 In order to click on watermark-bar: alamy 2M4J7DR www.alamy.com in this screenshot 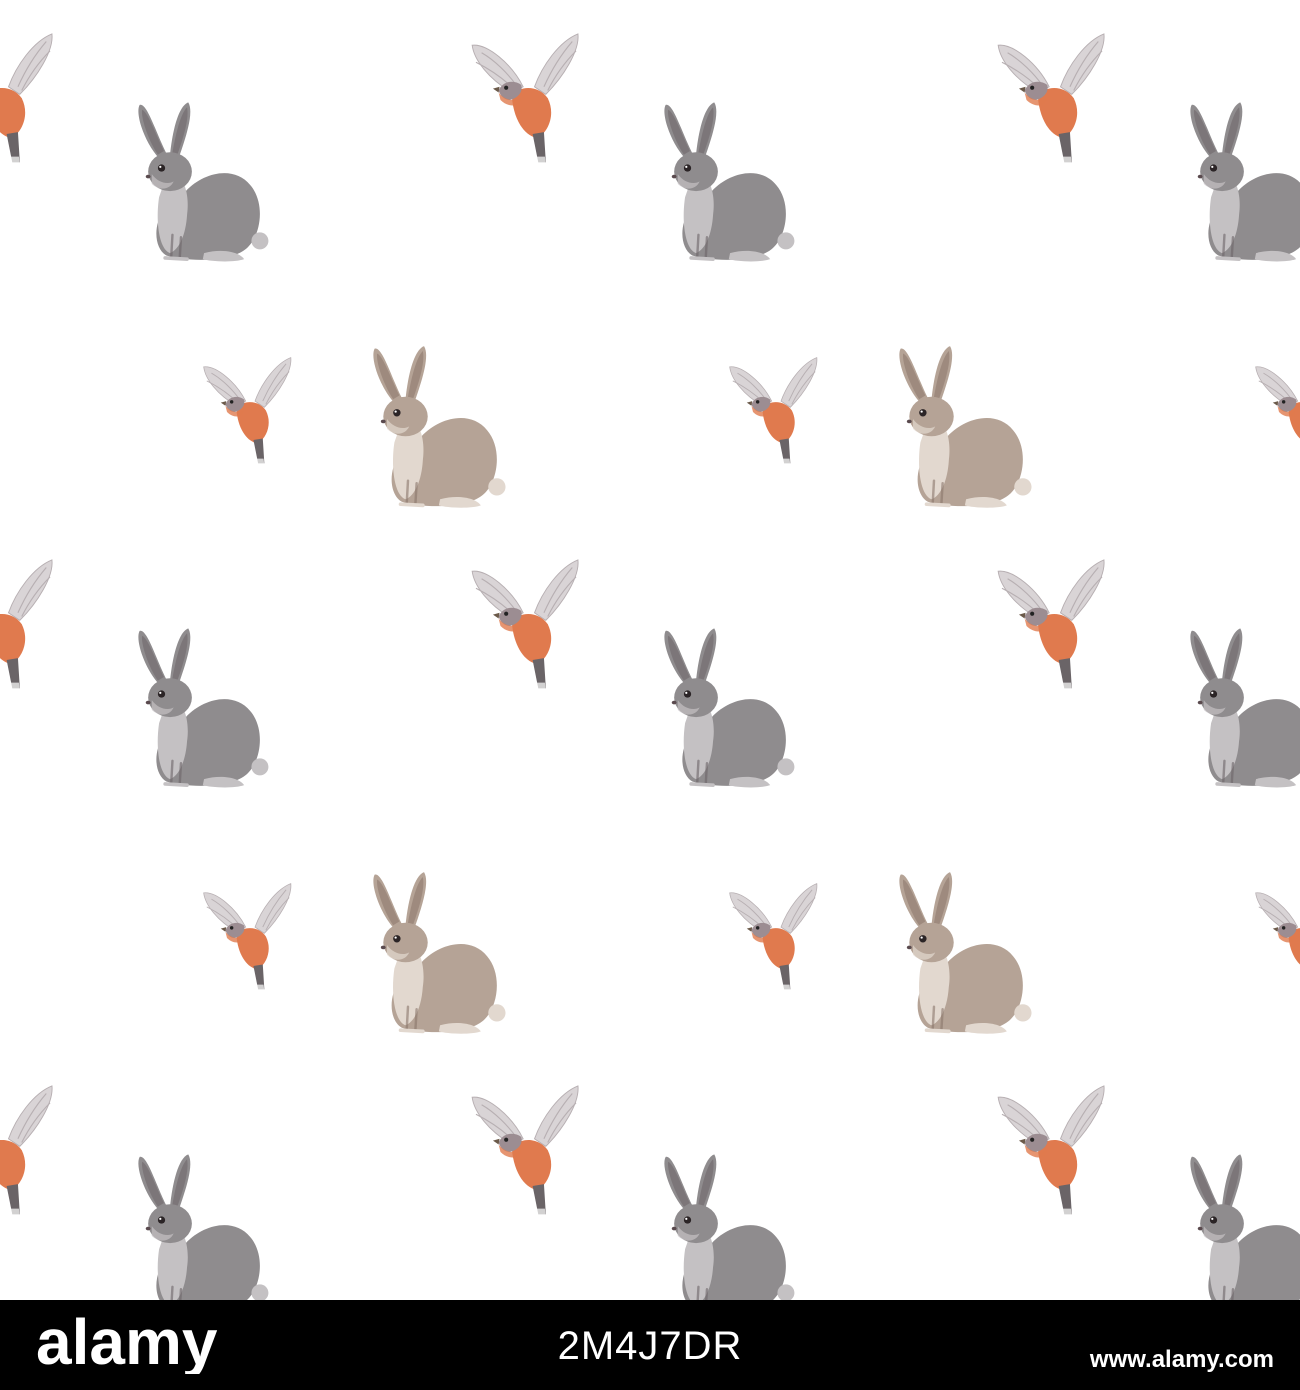, I will do `click(650, 1345)`.